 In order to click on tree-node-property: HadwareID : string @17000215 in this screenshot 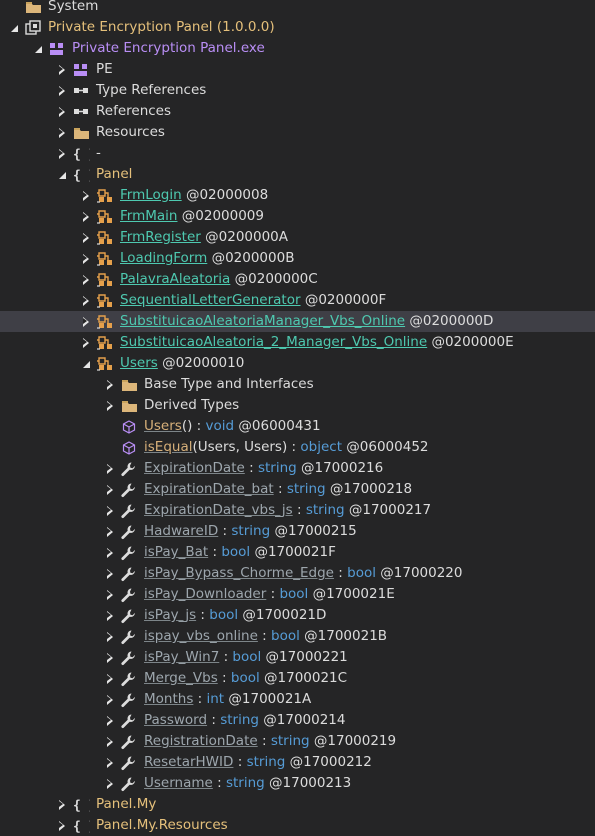, I will do `click(297, 531)`.